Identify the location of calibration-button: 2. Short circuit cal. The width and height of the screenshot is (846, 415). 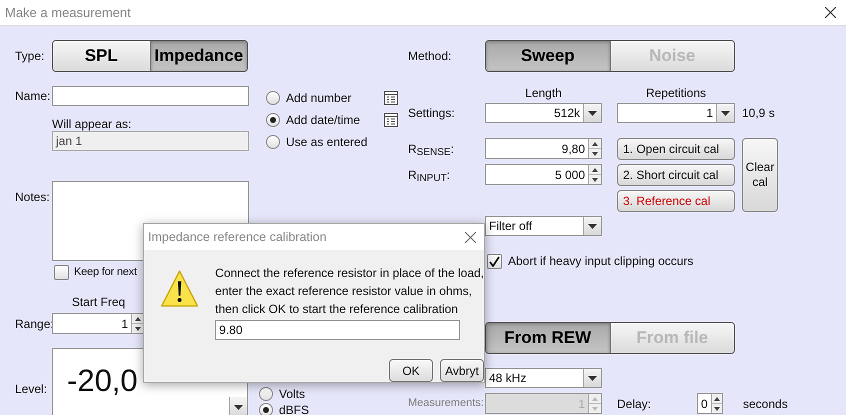
(676, 175).